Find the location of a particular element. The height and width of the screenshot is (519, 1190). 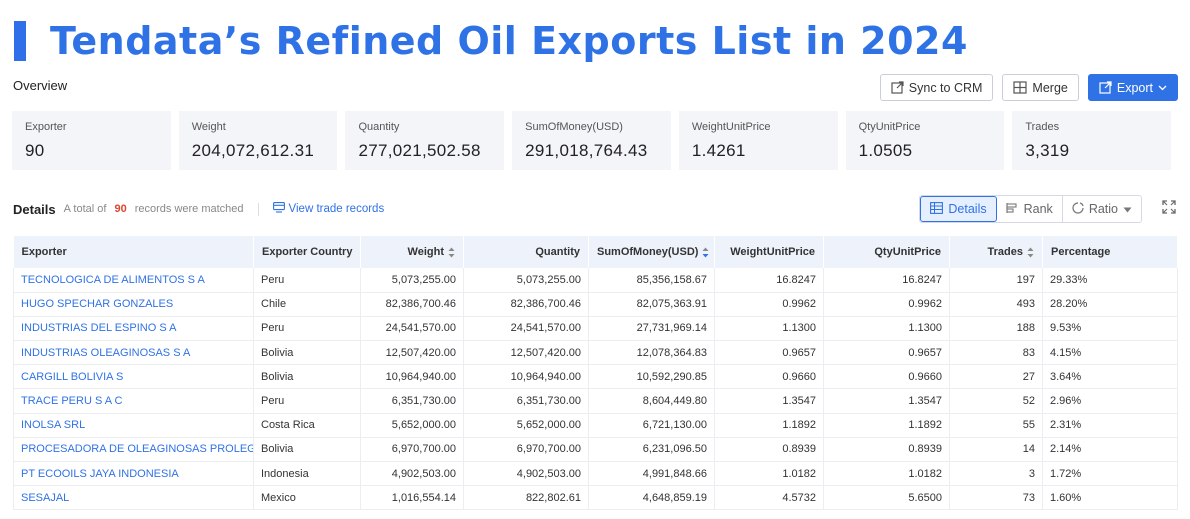

exporter-link: TECNOLOGICA DE ALIMENTOS S A is located at coordinates (133, 280).